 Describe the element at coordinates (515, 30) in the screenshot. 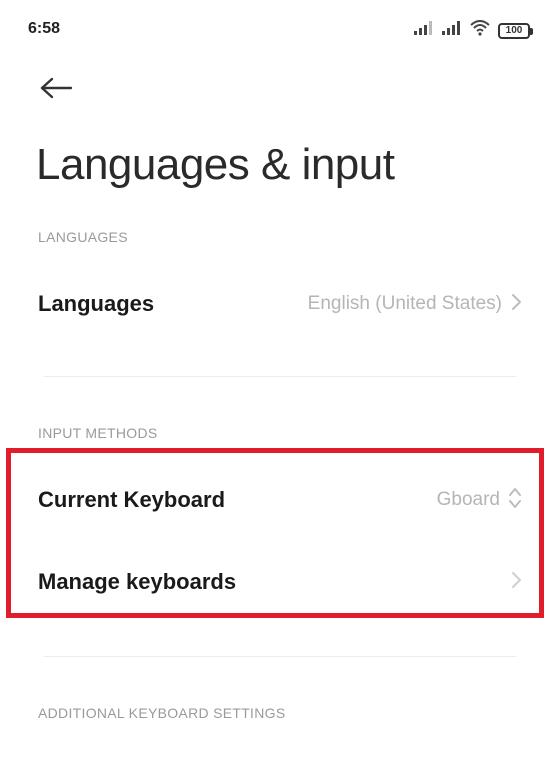

I see `battery-icon: 100` at that location.